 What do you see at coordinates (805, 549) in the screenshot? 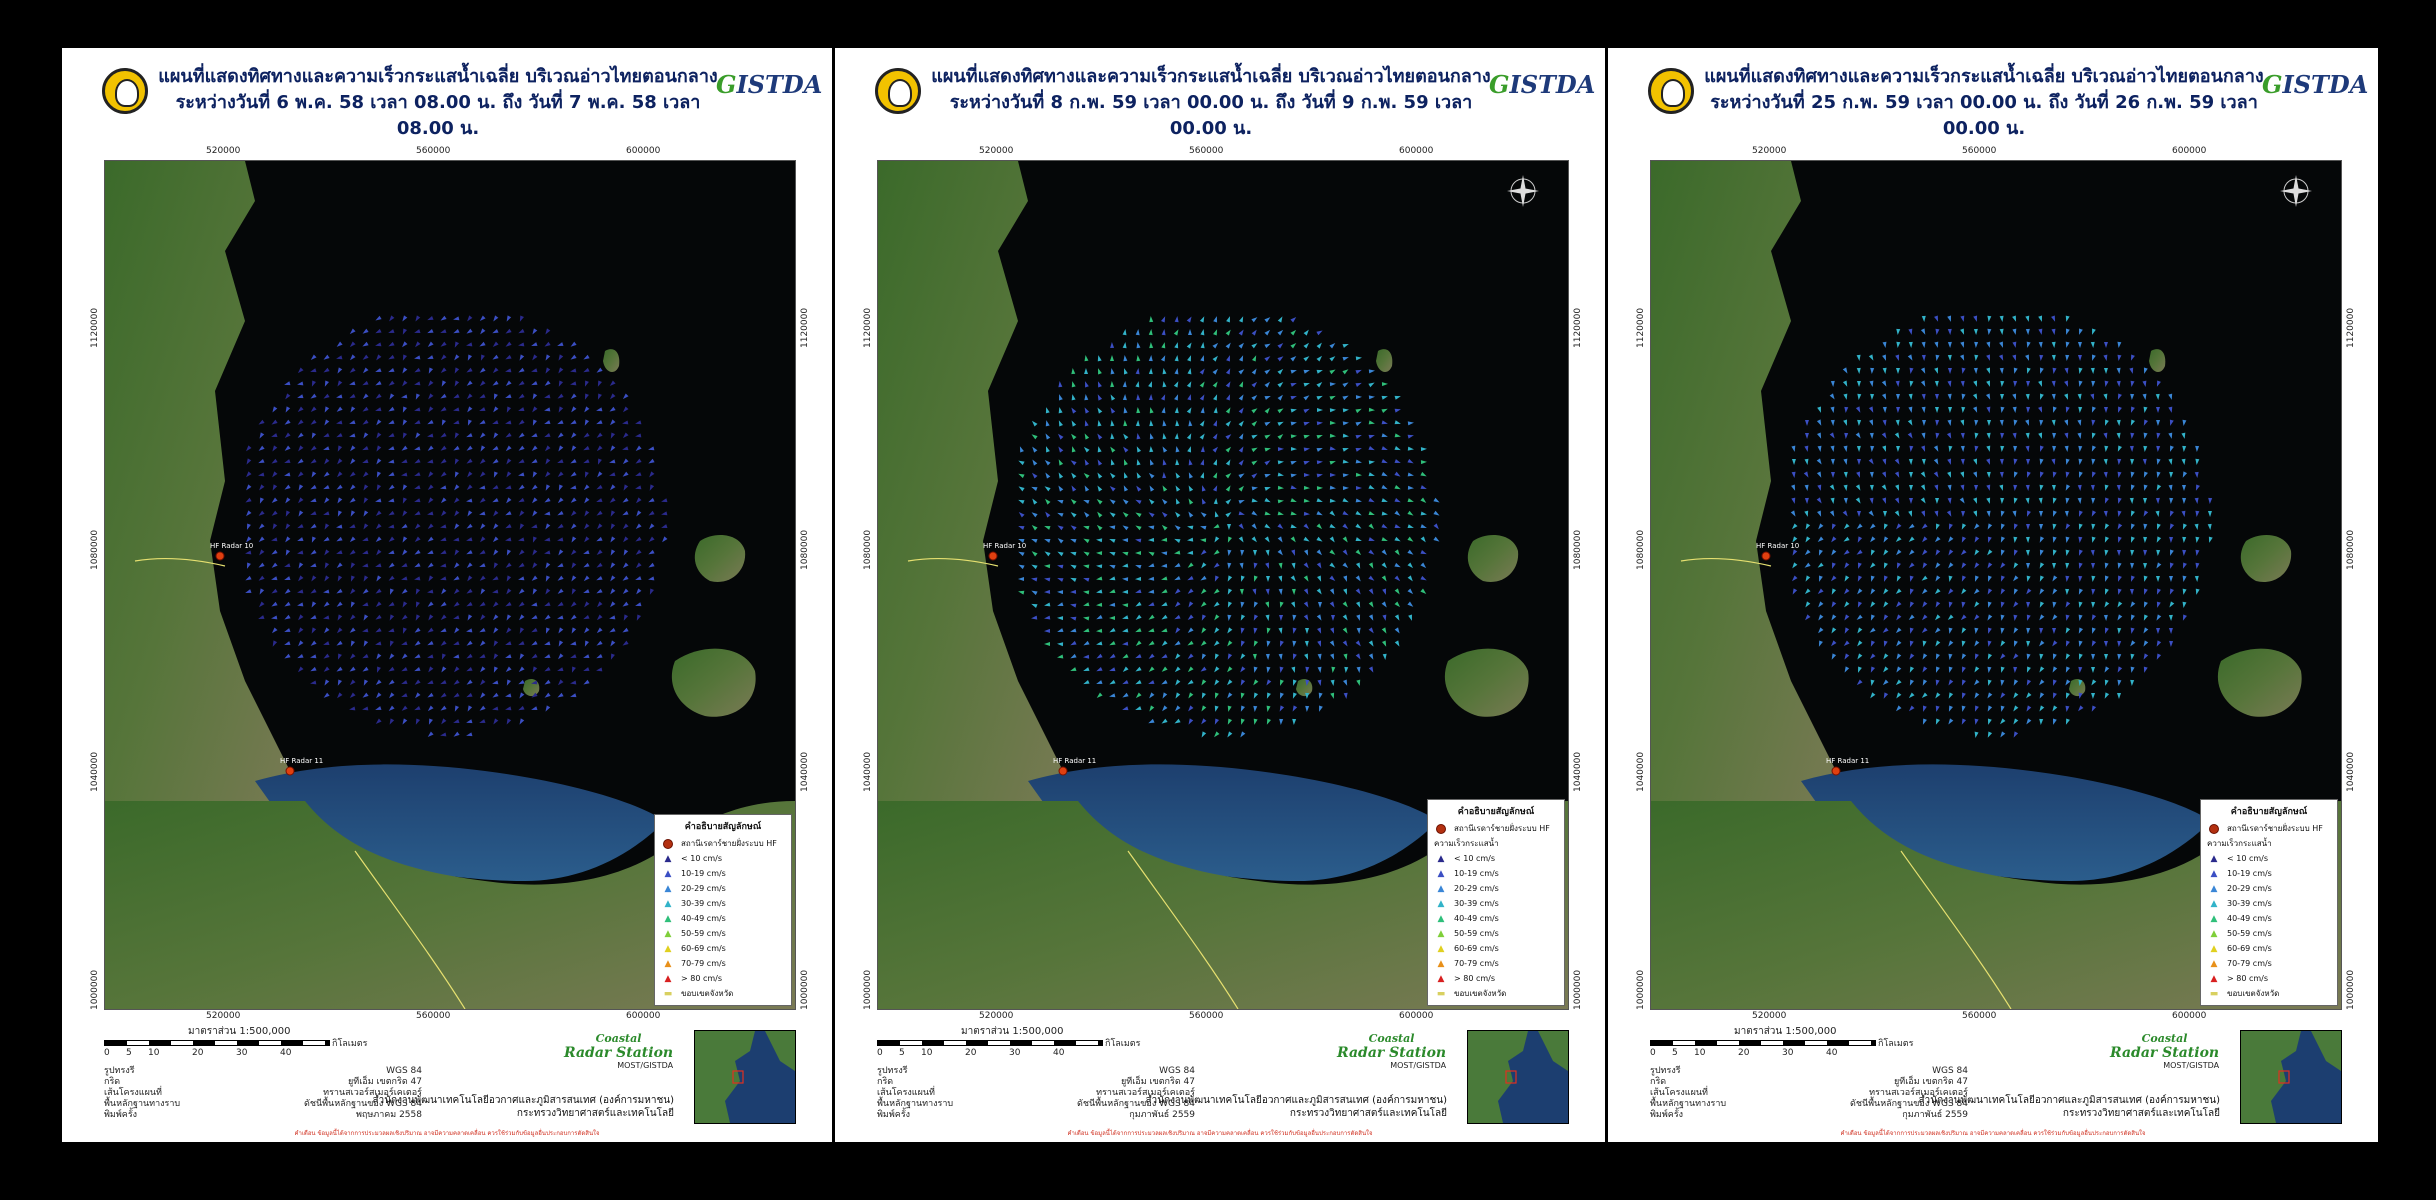
I see `y-tick-right: 1080000` at bounding box center [805, 549].